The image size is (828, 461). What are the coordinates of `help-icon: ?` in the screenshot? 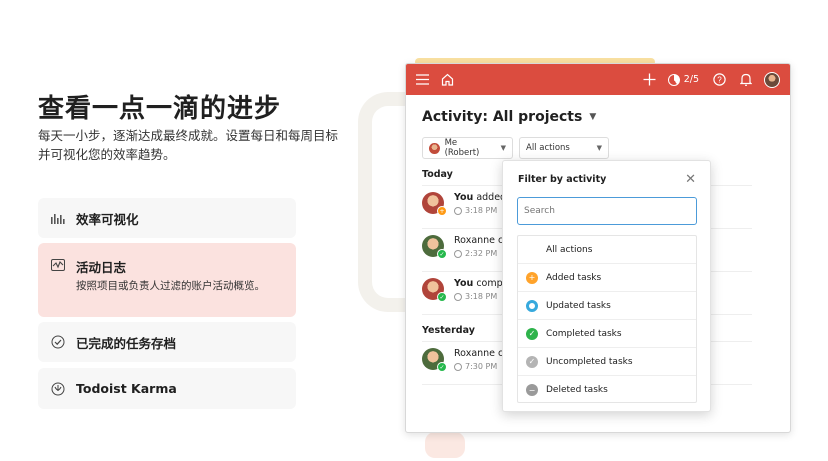 It's located at (719, 79).